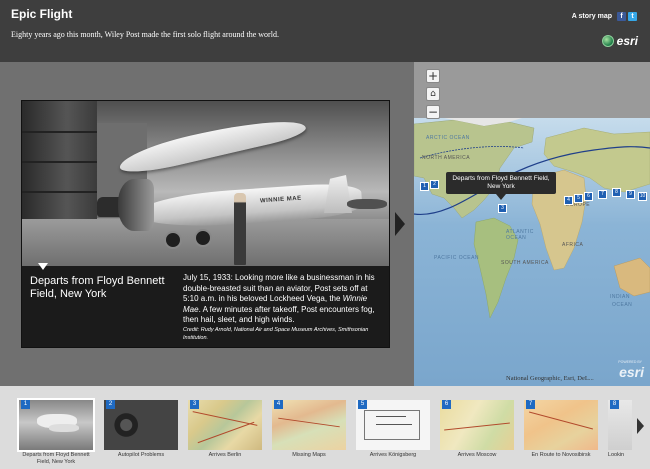 The image size is (650, 469). I want to click on thumb-number: 8, so click(614, 404).